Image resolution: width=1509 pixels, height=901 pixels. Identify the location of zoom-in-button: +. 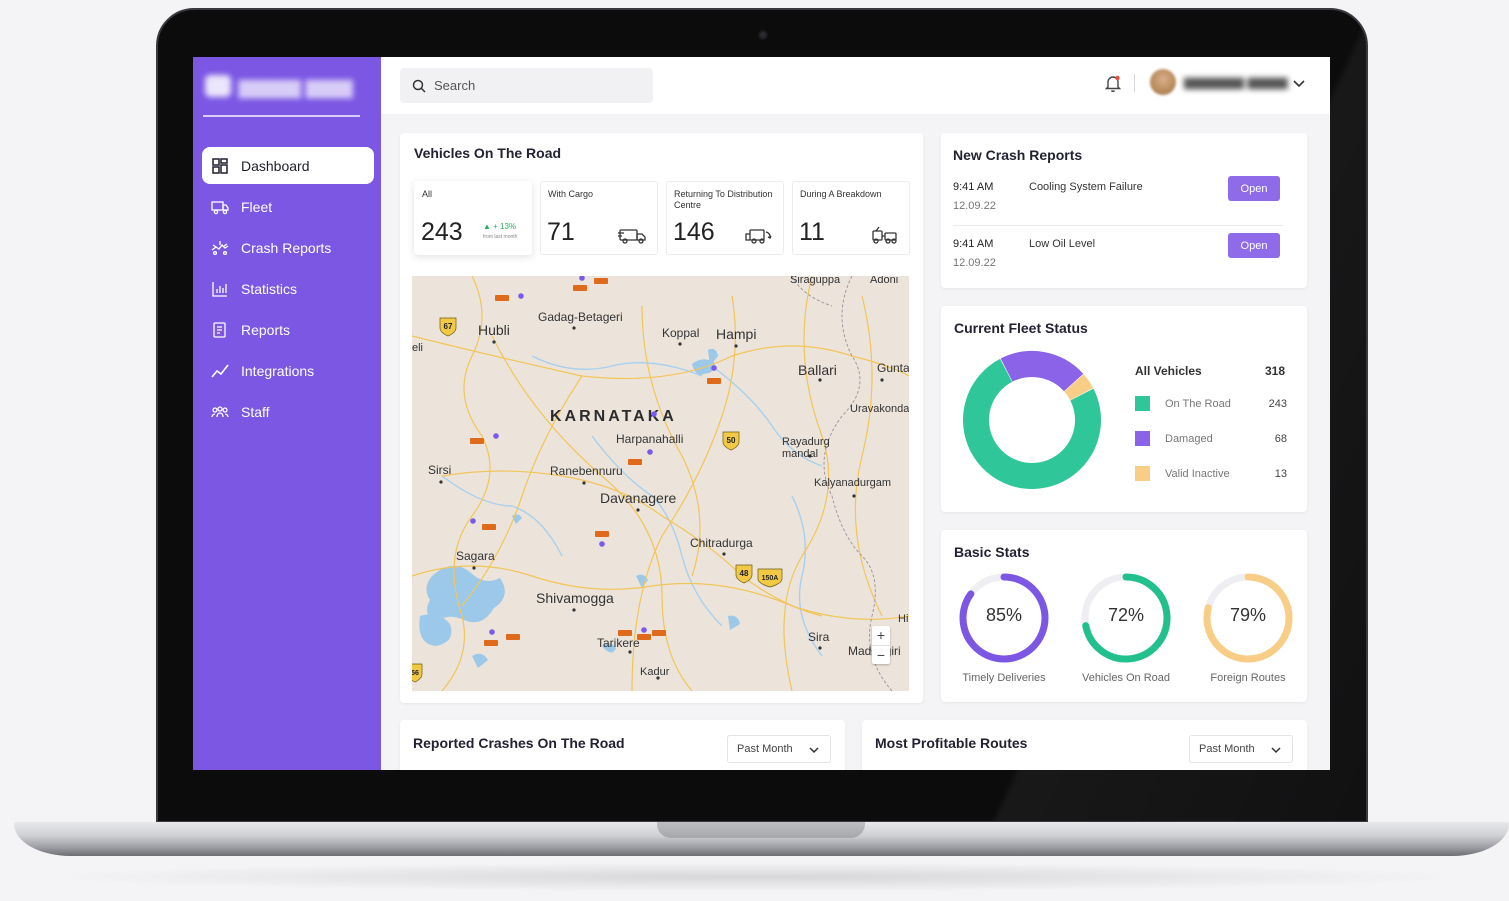
(881, 635).